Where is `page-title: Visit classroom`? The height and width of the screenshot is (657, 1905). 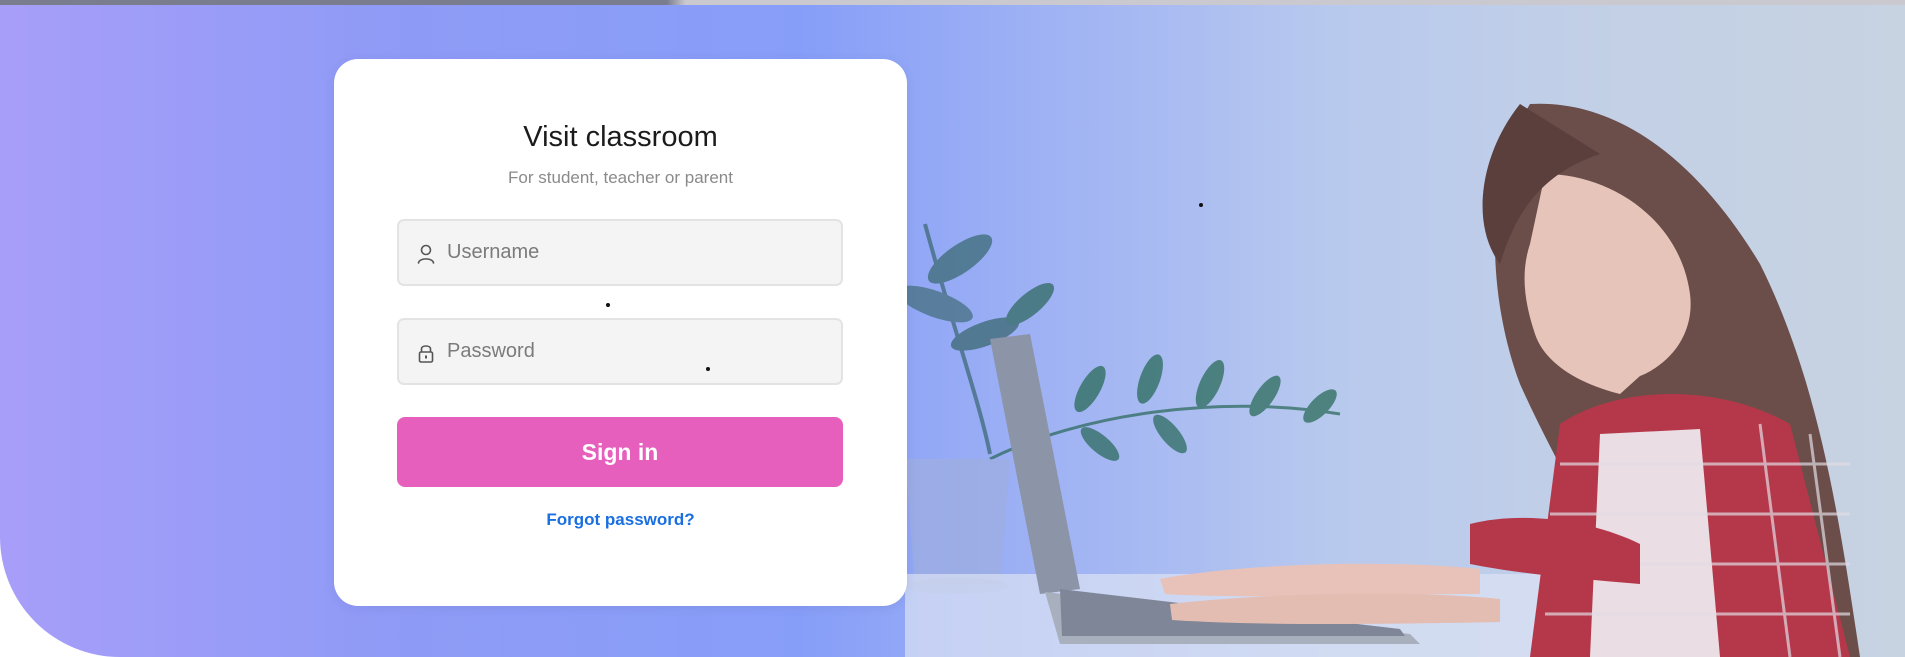
page-title: Visit classroom is located at coordinates (620, 137).